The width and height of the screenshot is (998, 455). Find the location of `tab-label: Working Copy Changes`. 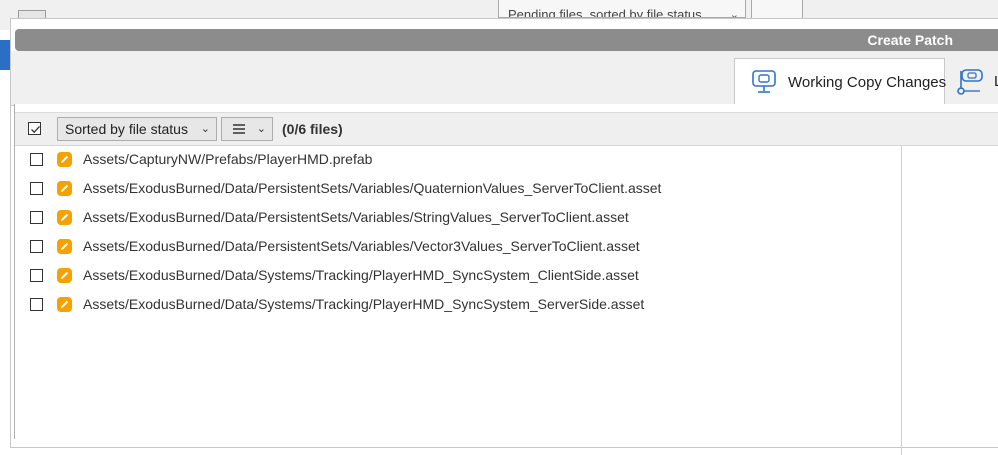

tab-label: Working Copy Changes is located at coordinates (867, 82).